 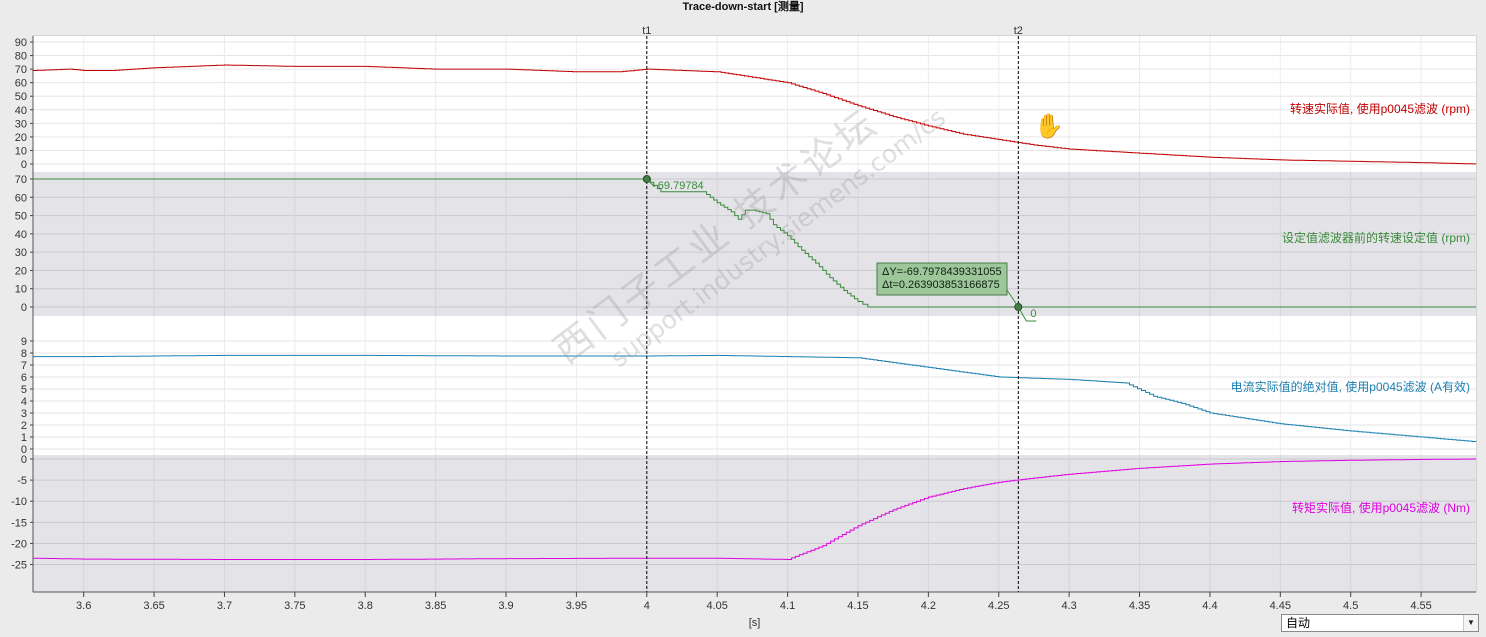 What do you see at coordinates (21, 253) in the screenshot?
I see `panel-2-y-tick-label: 30` at bounding box center [21, 253].